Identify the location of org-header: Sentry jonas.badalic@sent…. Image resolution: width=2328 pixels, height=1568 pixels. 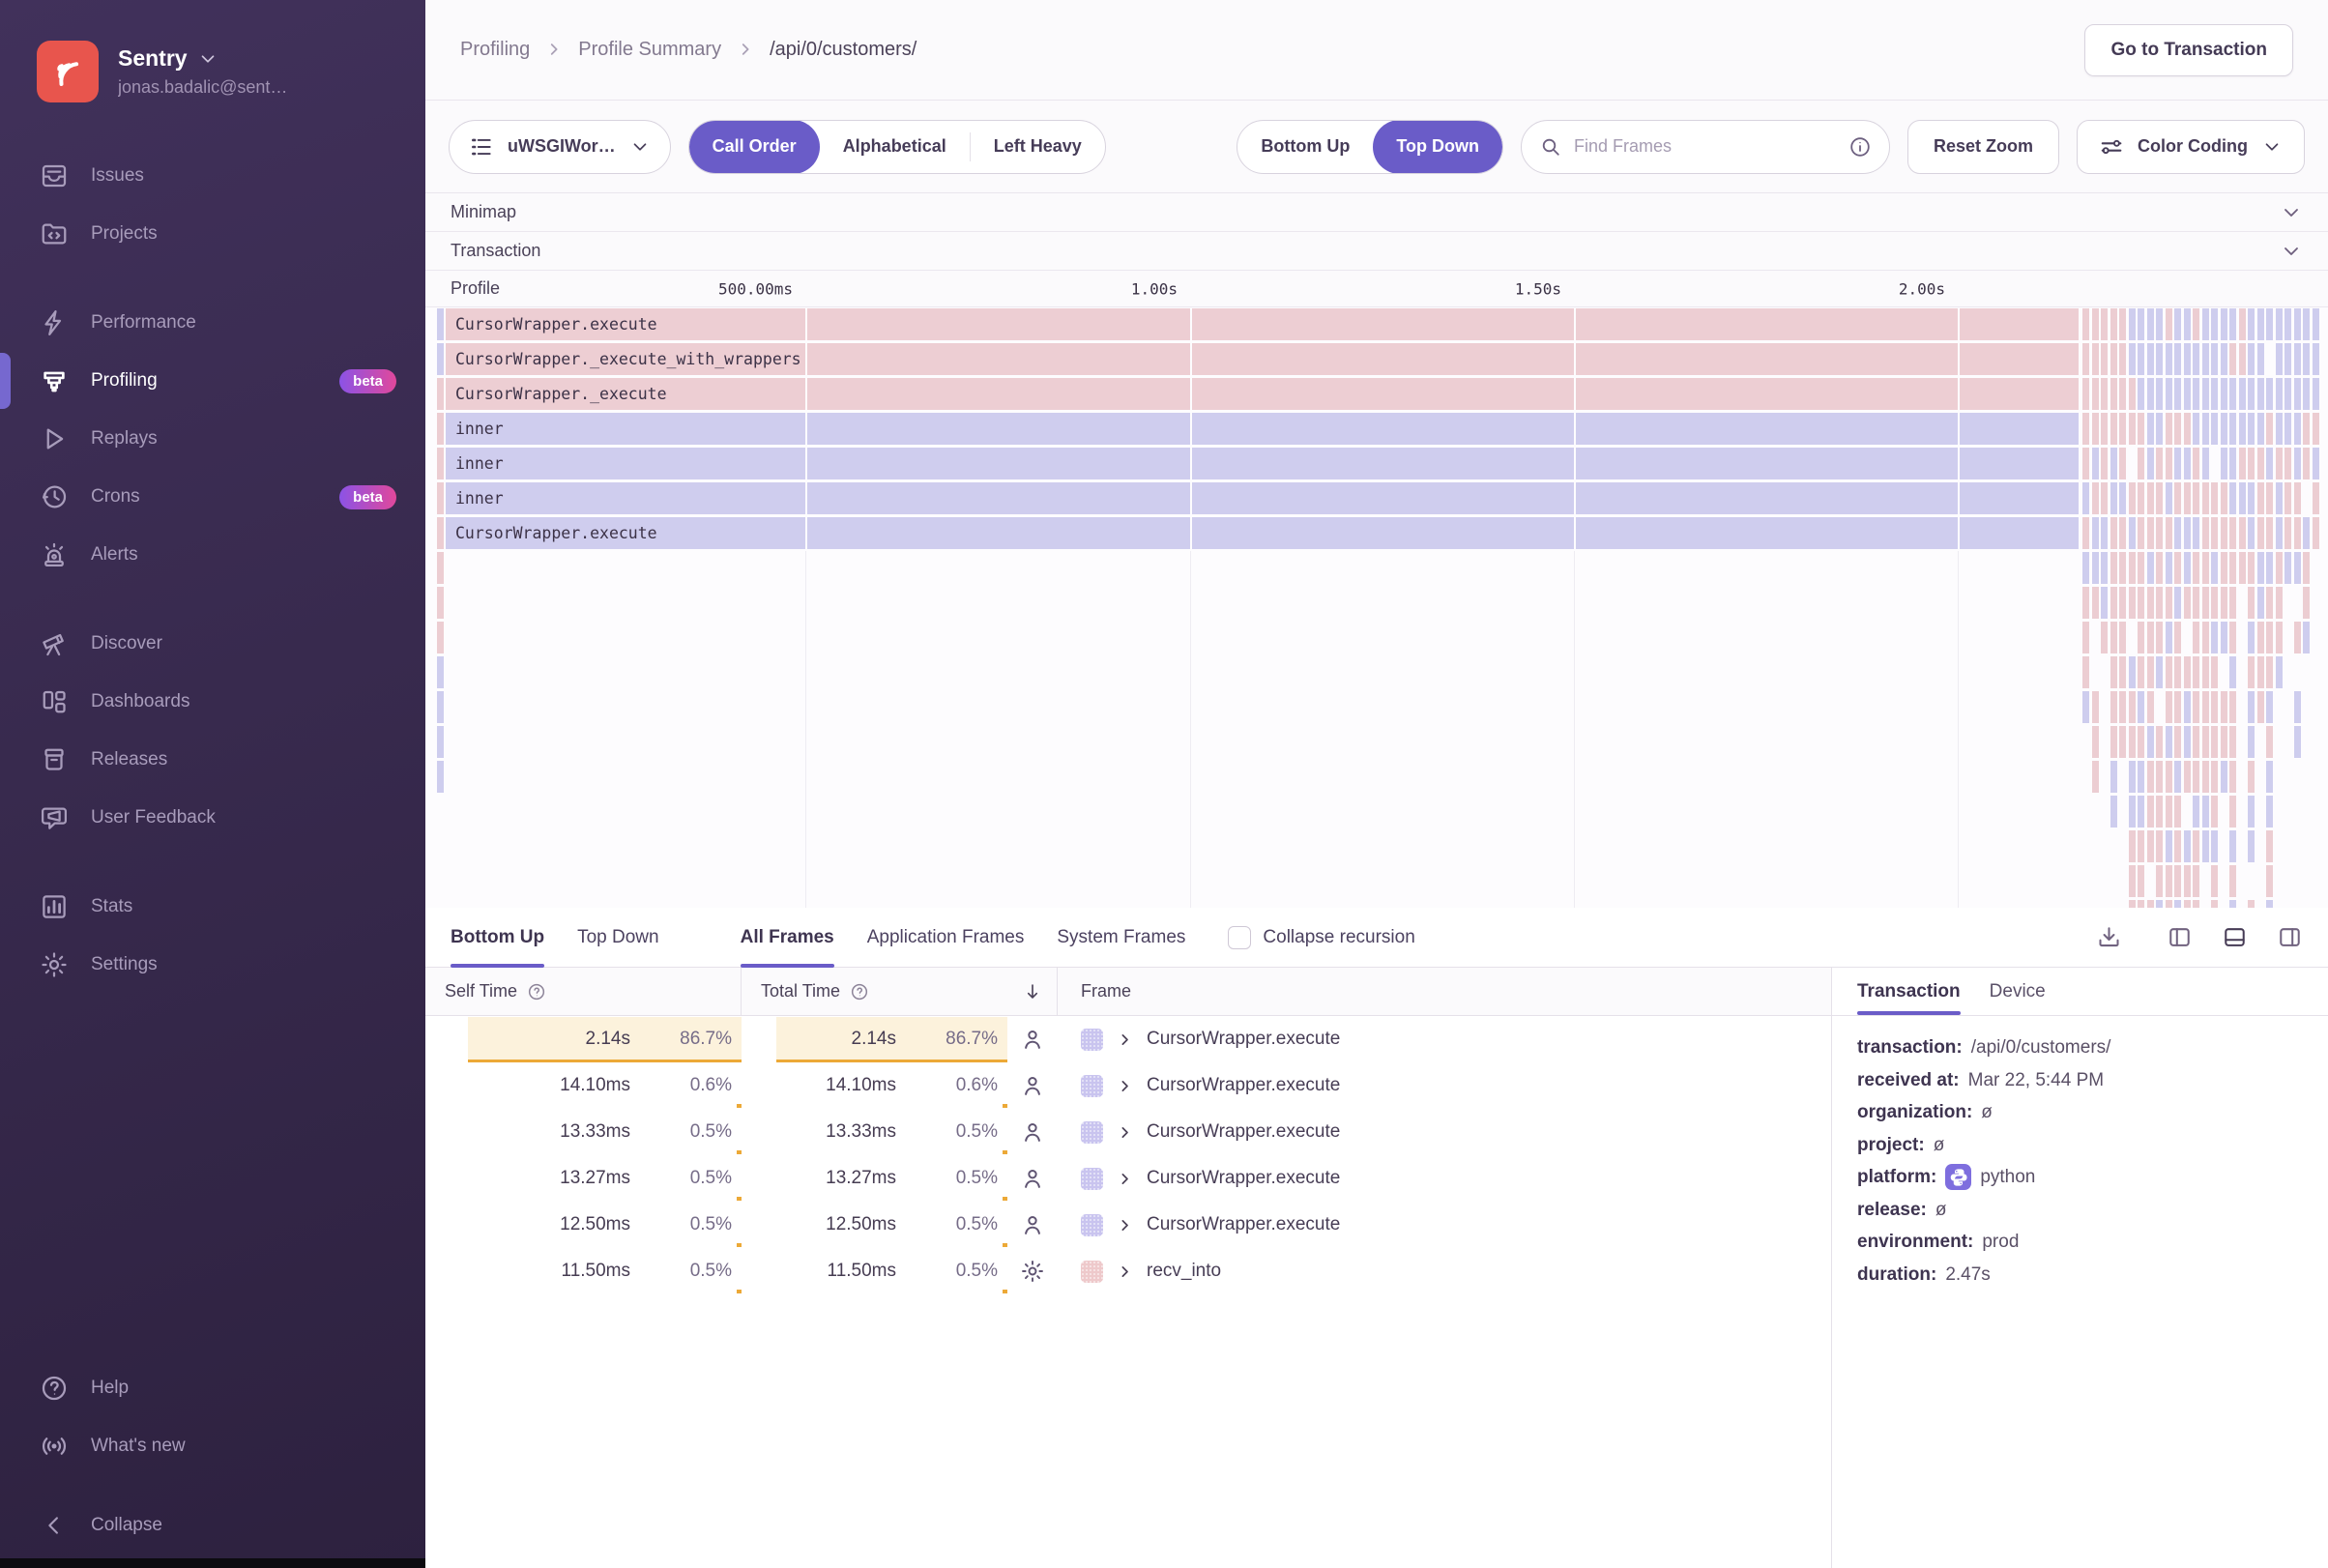
(213, 51).